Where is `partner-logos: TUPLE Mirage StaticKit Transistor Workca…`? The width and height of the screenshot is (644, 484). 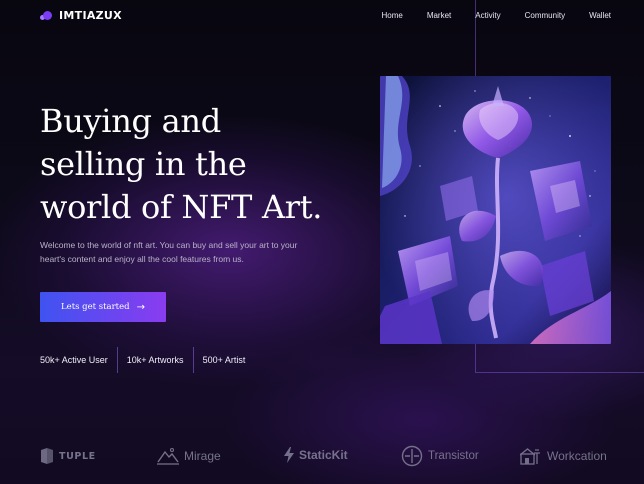
partner-logos: TUPLE Mirage StaticKit Transistor Workca… is located at coordinates (330, 458).